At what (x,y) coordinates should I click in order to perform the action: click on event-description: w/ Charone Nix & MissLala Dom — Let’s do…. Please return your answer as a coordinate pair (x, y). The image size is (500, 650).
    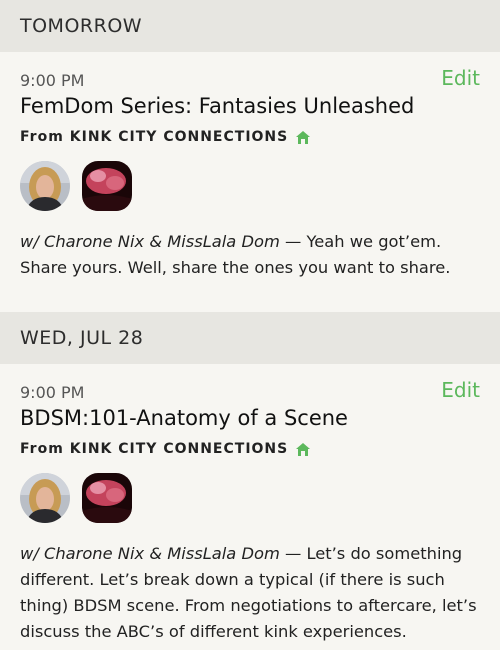
    Looking at the image, I should click on (250, 593).